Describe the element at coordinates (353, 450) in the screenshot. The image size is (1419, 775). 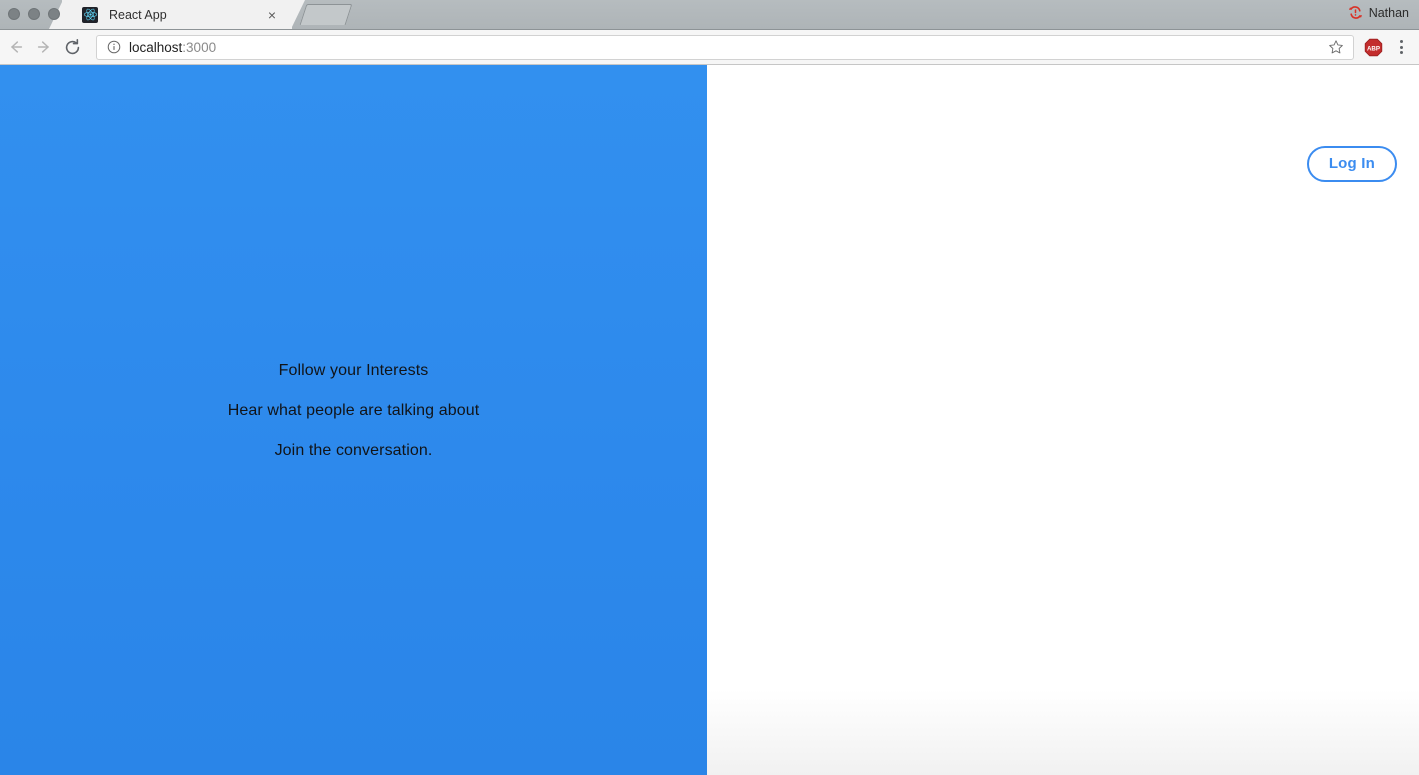
I see `hero-line-3: Join the conversation.` at that location.